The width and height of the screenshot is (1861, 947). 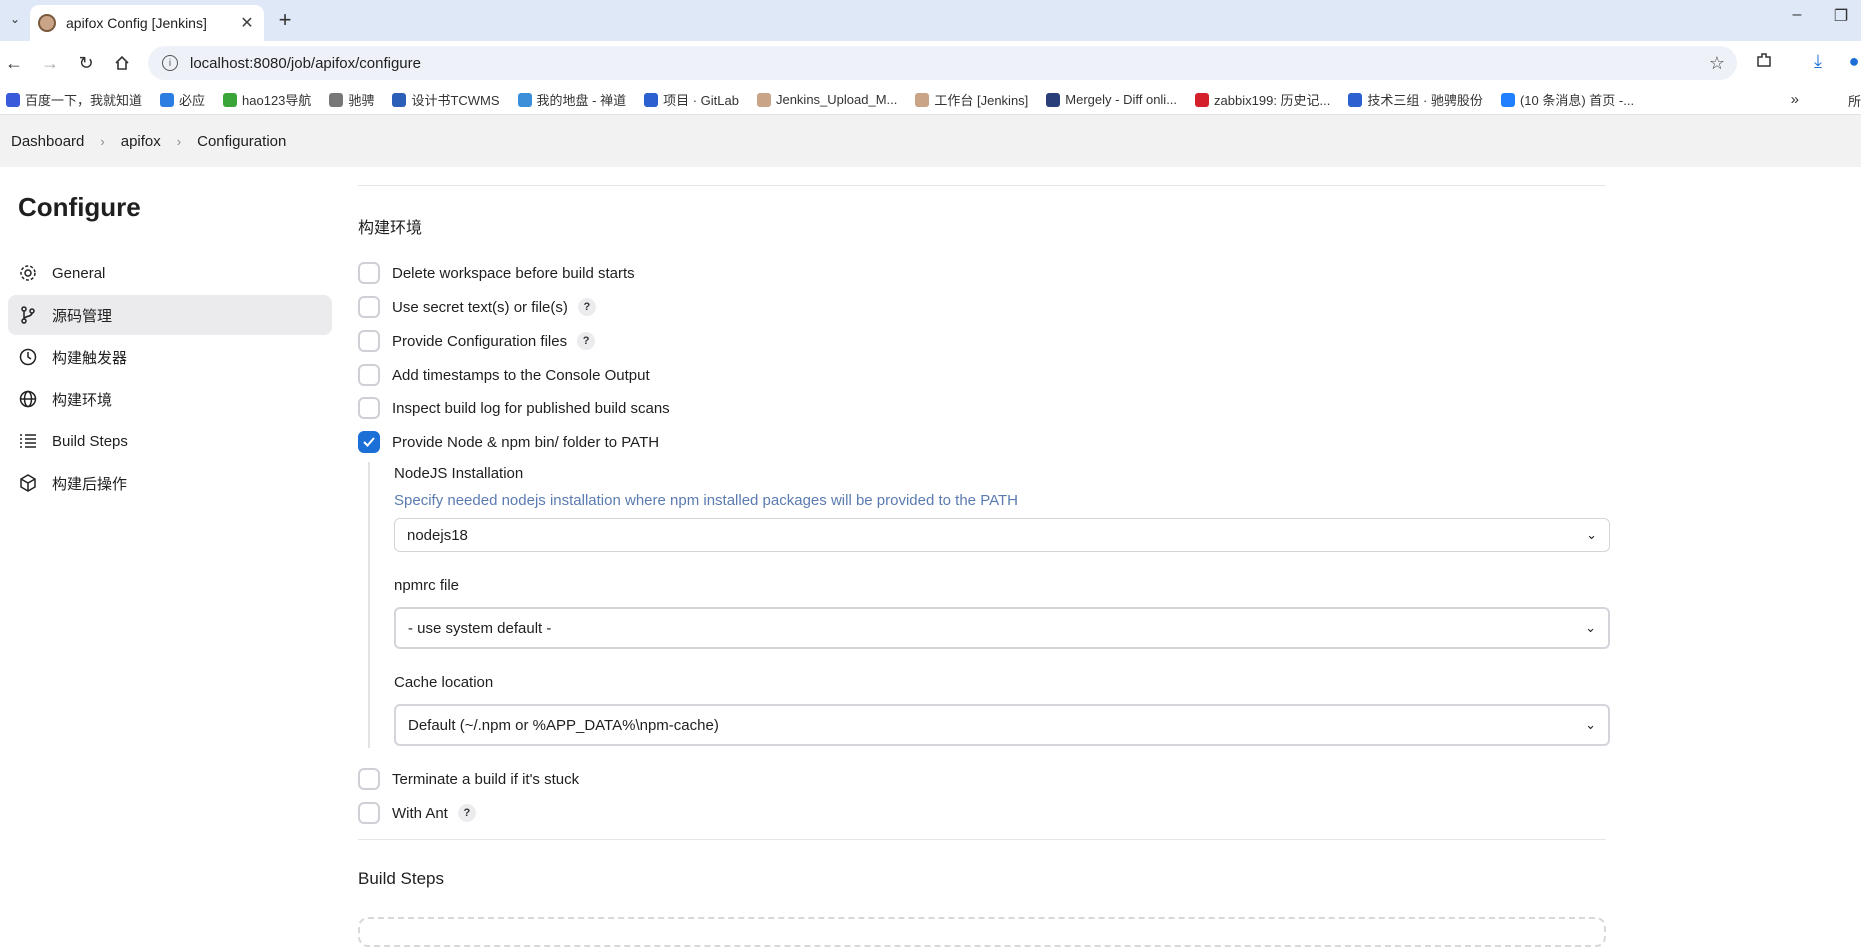 What do you see at coordinates (1851, 61) in the screenshot?
I see `profile-avatar-icon: ●` at bounding box center [1851, 61].